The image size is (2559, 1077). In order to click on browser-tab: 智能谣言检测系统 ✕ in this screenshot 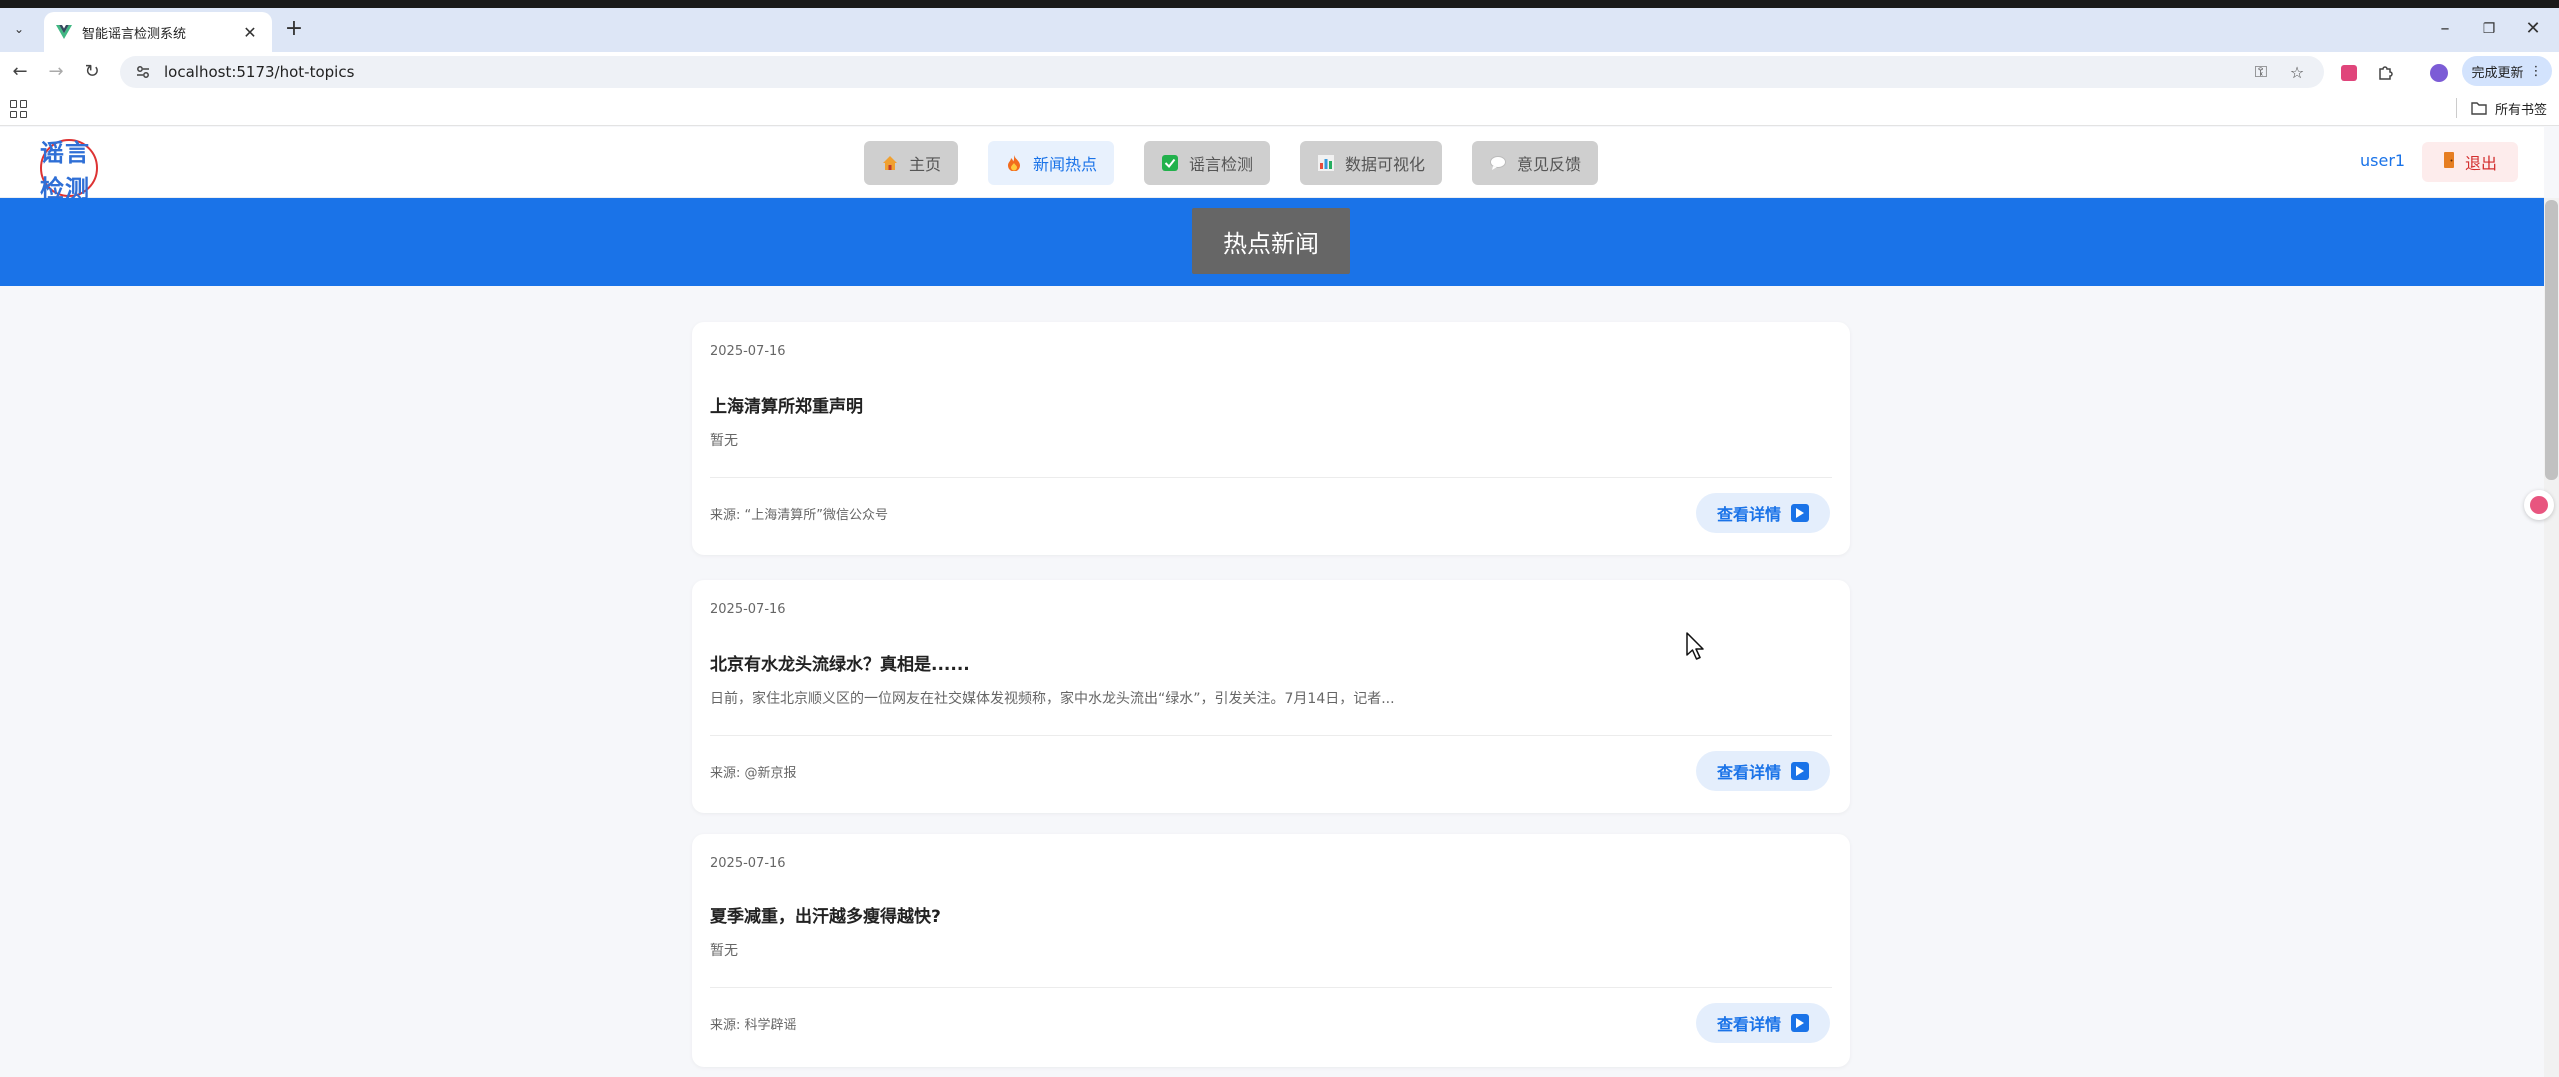, I will do `click(158, 32)`.